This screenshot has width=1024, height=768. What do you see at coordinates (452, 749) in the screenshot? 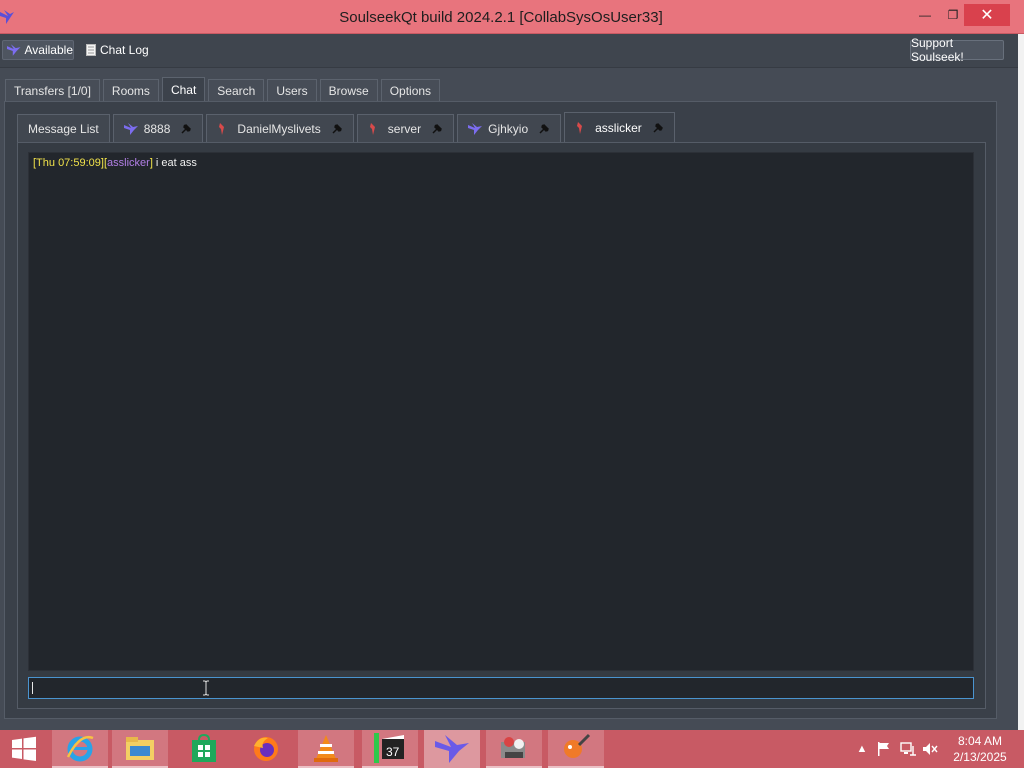
I see `soulseek-icon` at bounding box center [452, 749].